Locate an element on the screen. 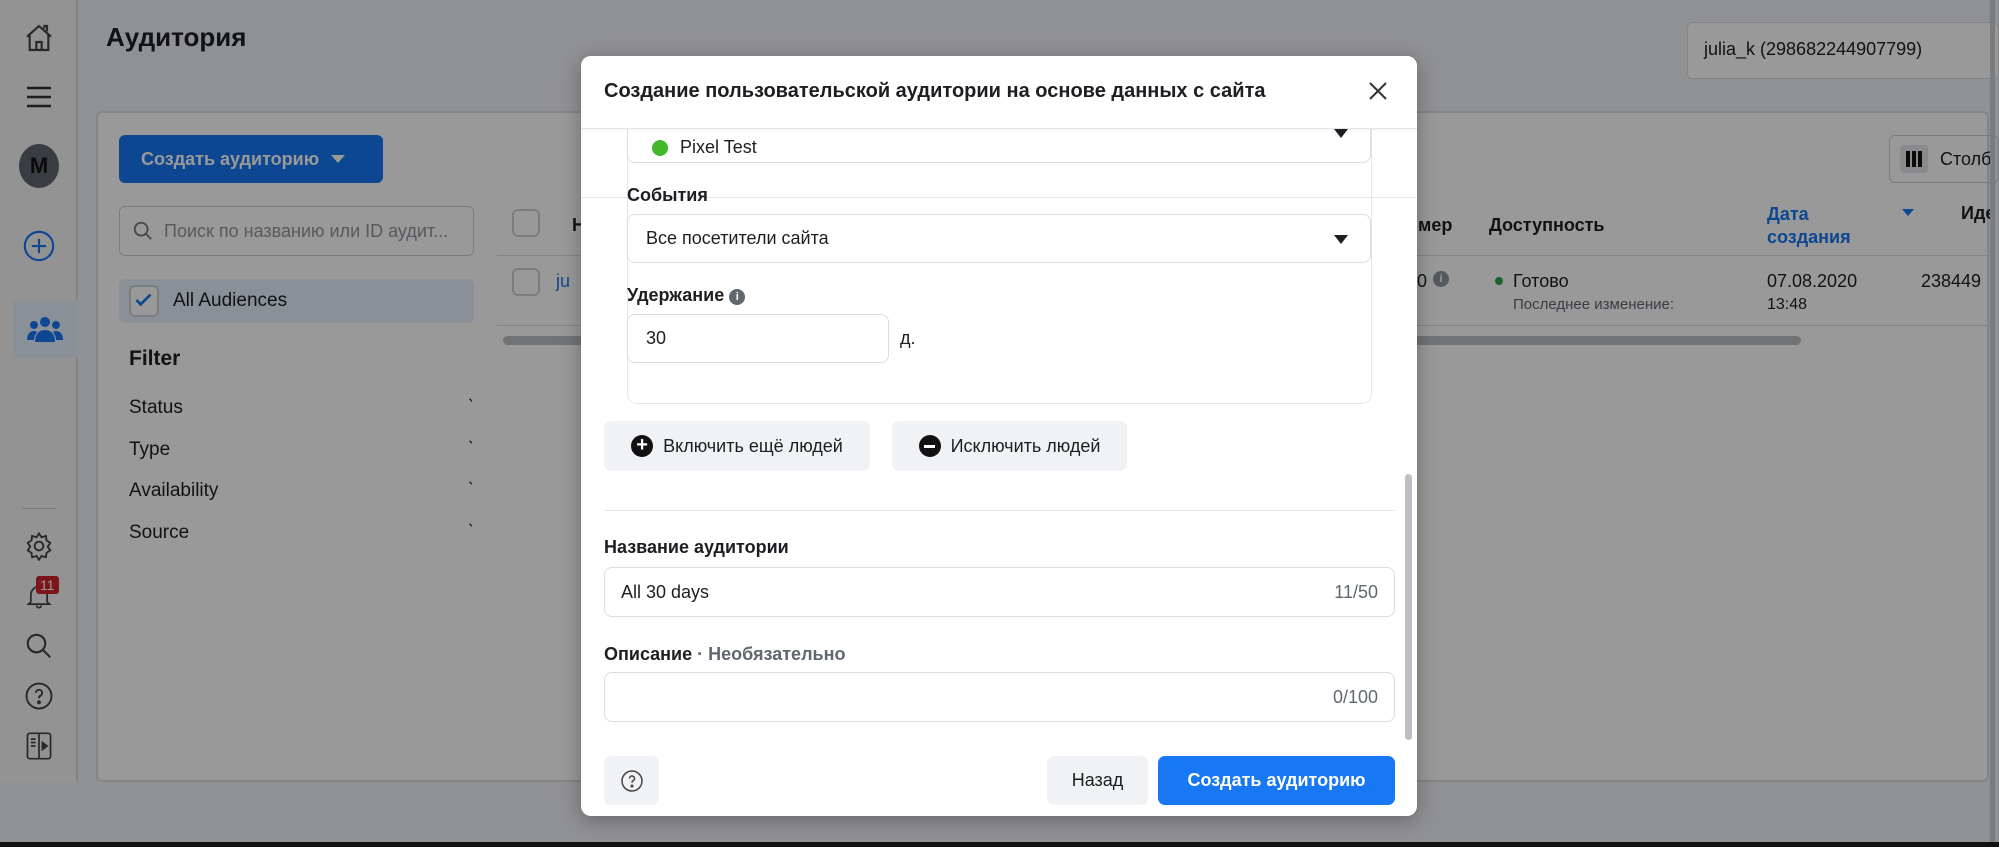 The height and width of the screenshot is (847, 1999). close-icon is located at coordinates (1378, 91).